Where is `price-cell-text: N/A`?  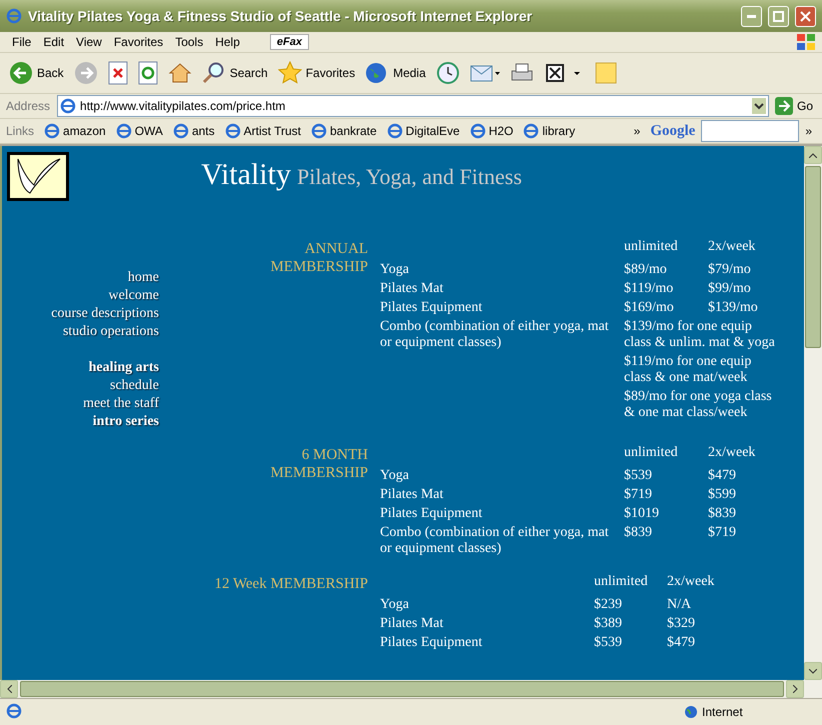
price-cell-text: N/A is located at coordinates (679, 605).